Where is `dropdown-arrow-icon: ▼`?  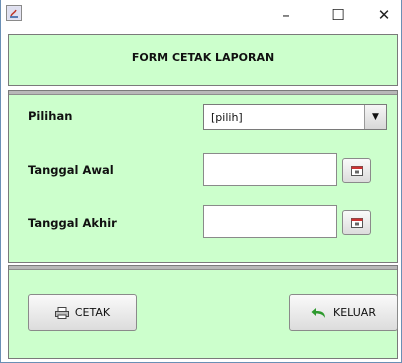 dropdown-arrow-icon: ▼ is located at coordinates (375, 117).